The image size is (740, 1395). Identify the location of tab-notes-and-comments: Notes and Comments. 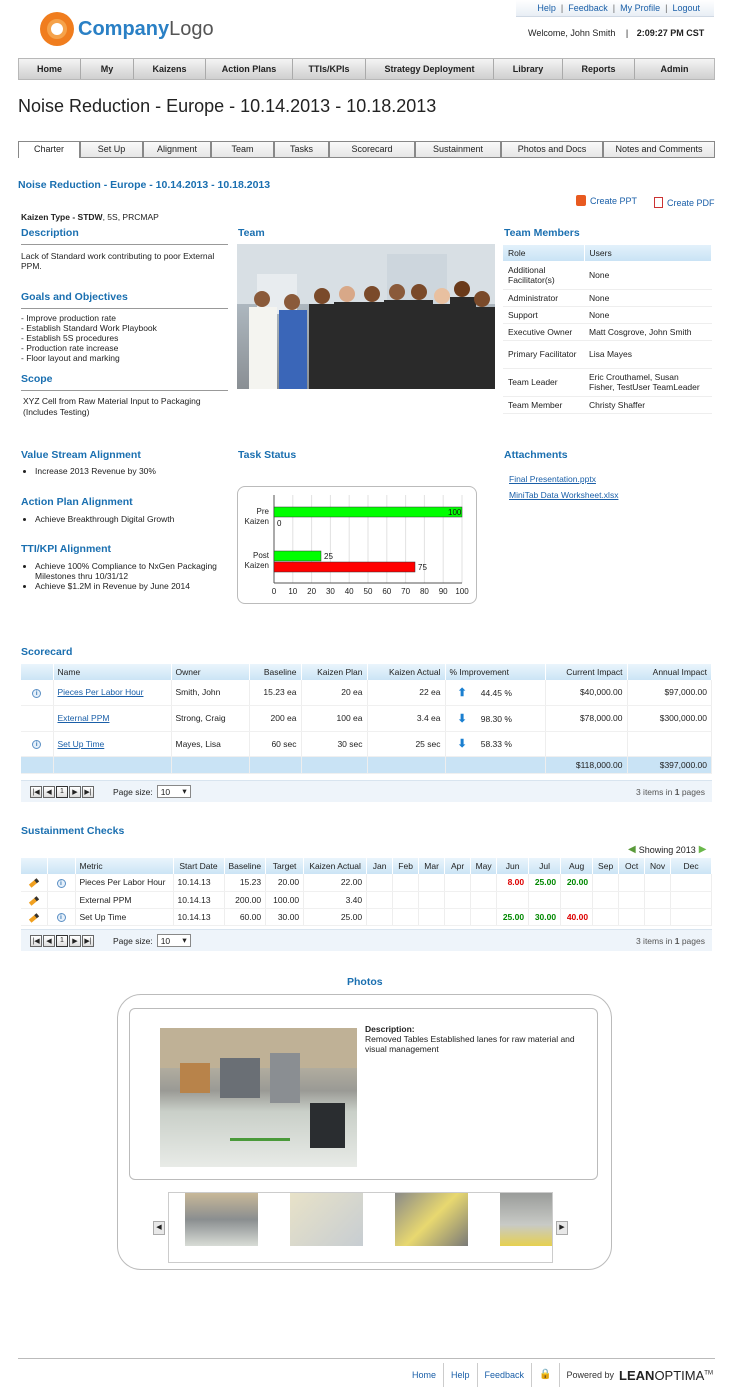
(659, 149).